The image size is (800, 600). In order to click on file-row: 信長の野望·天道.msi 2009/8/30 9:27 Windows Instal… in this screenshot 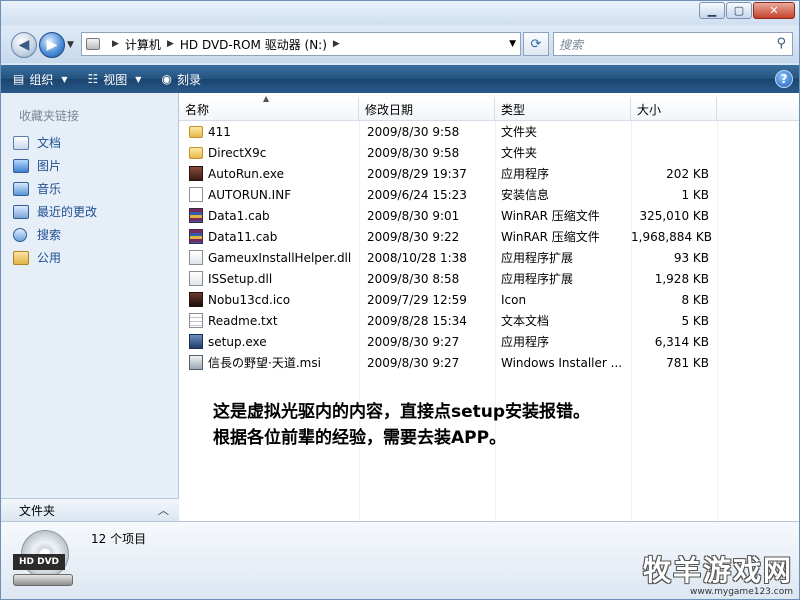, I will do `click(449, 362)`.